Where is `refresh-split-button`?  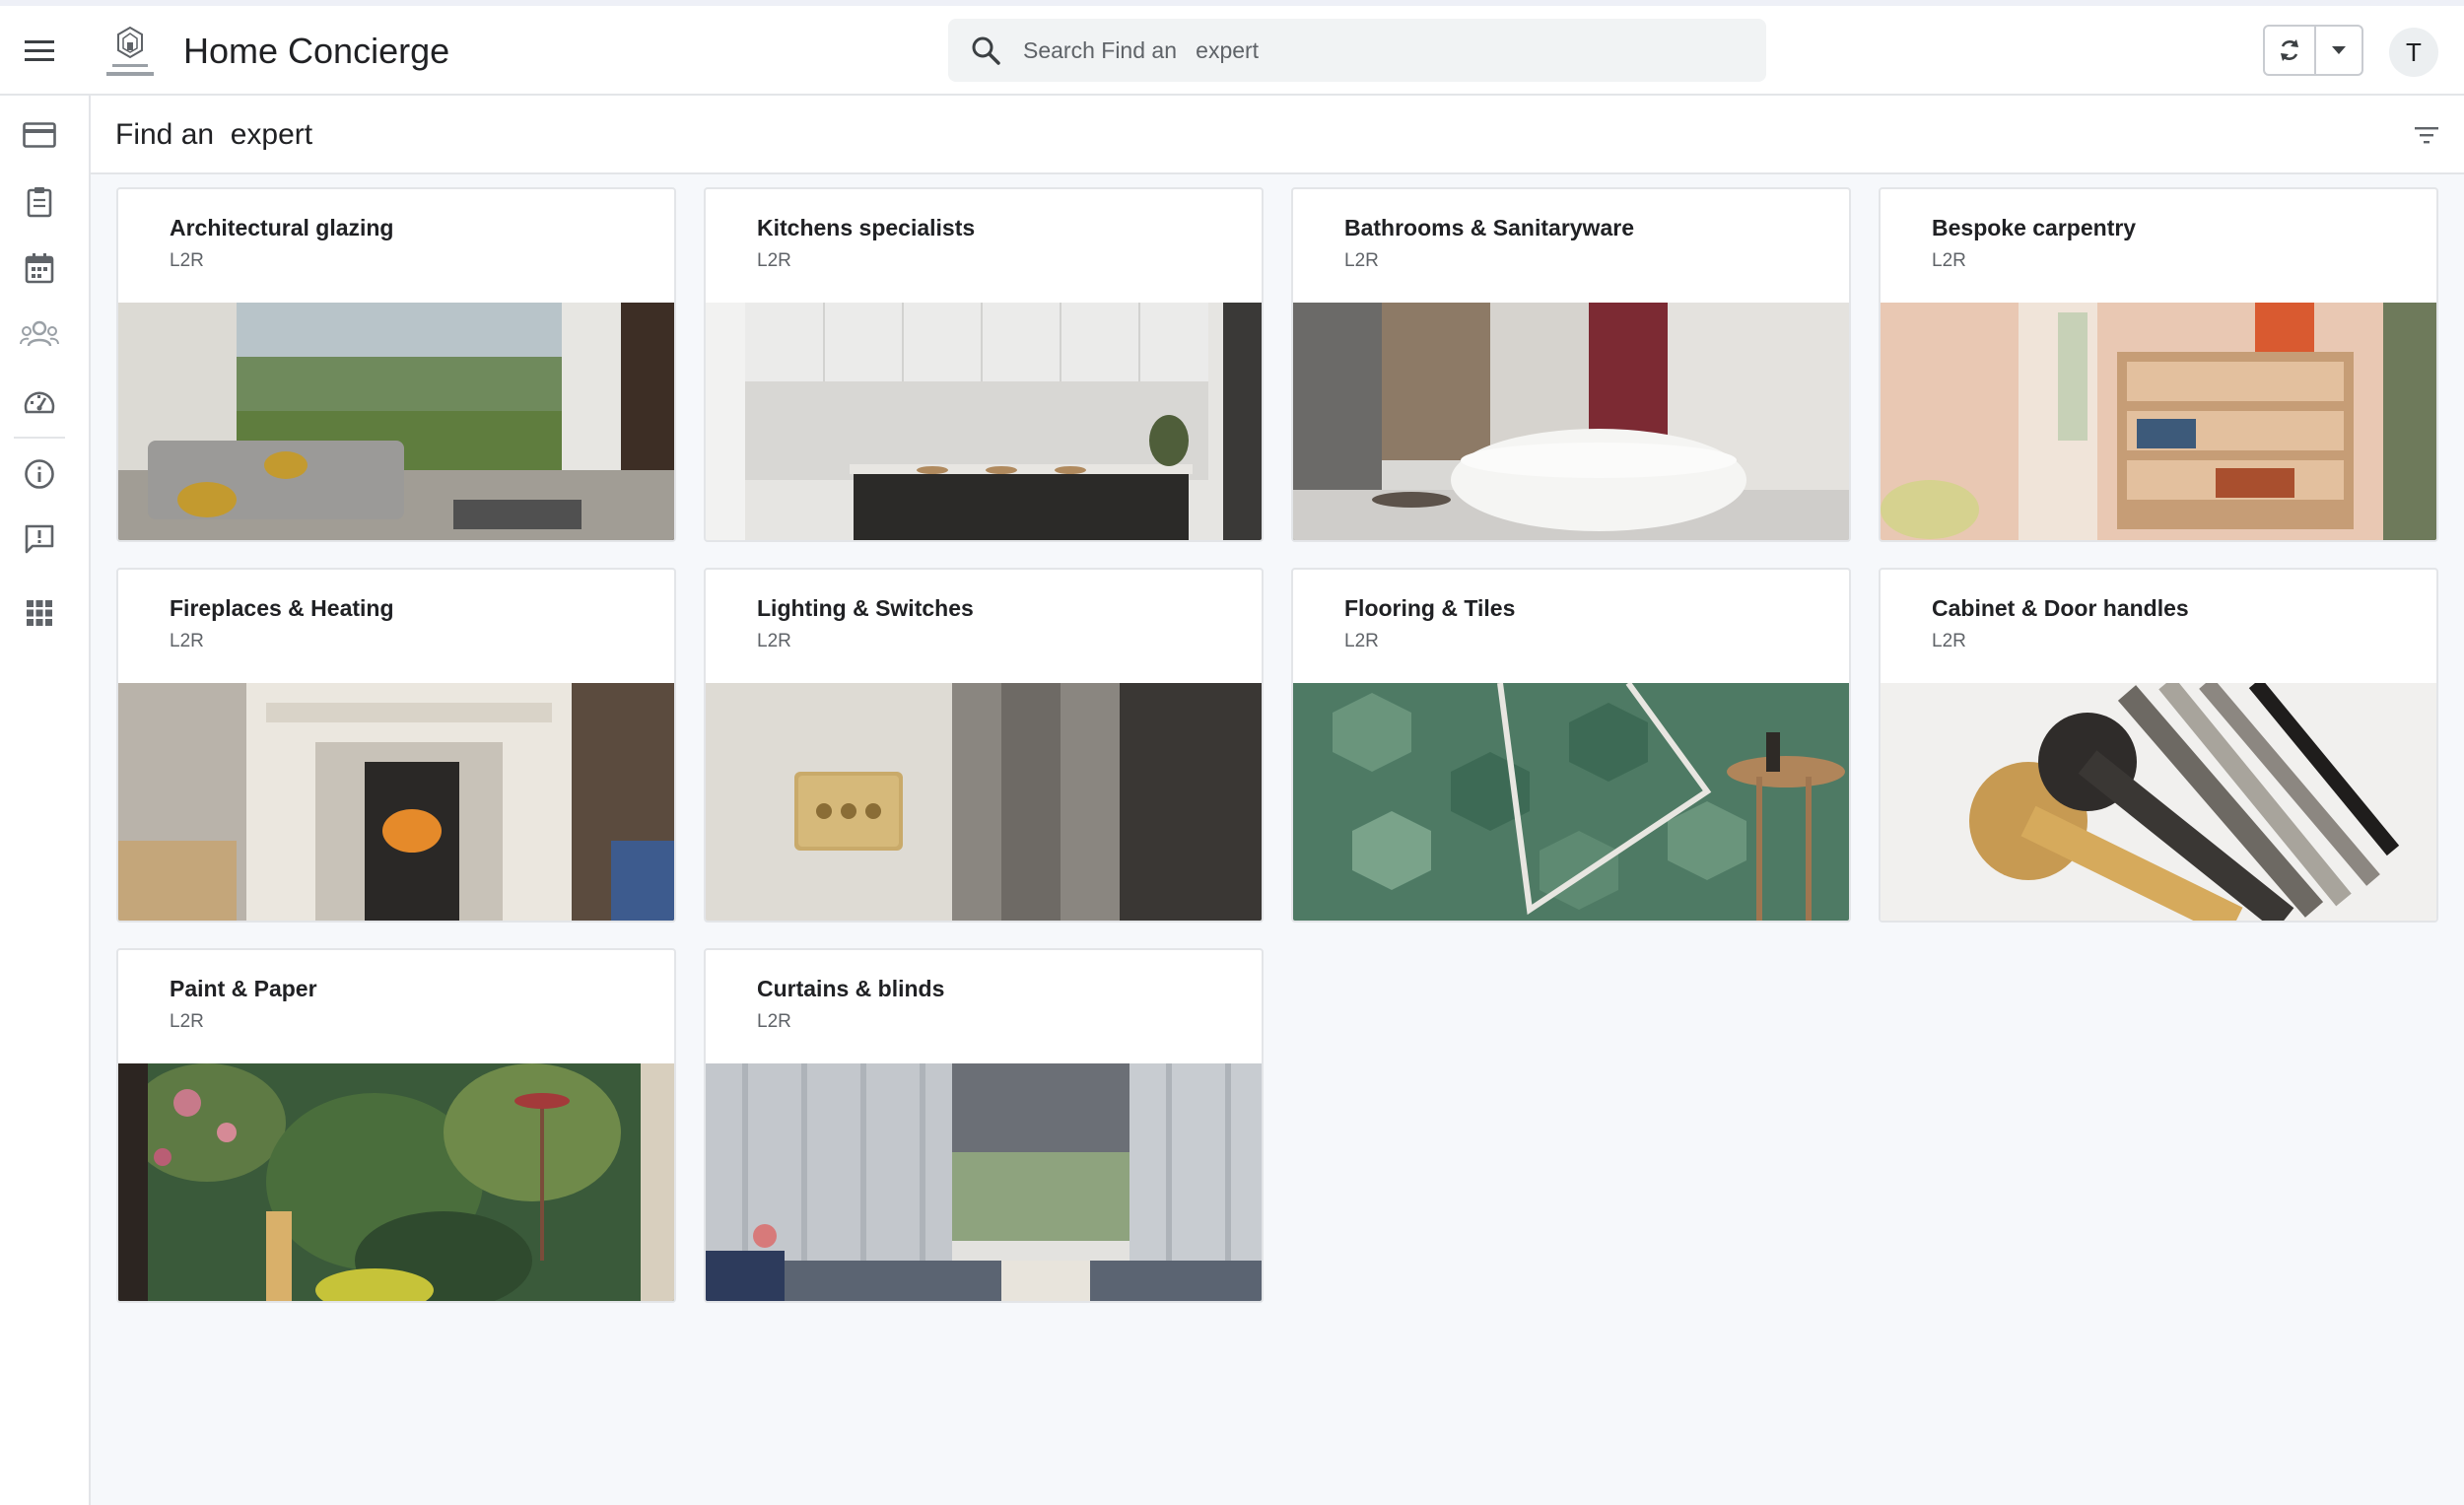
refresh-split-button is located at coordinates (2313, 50).